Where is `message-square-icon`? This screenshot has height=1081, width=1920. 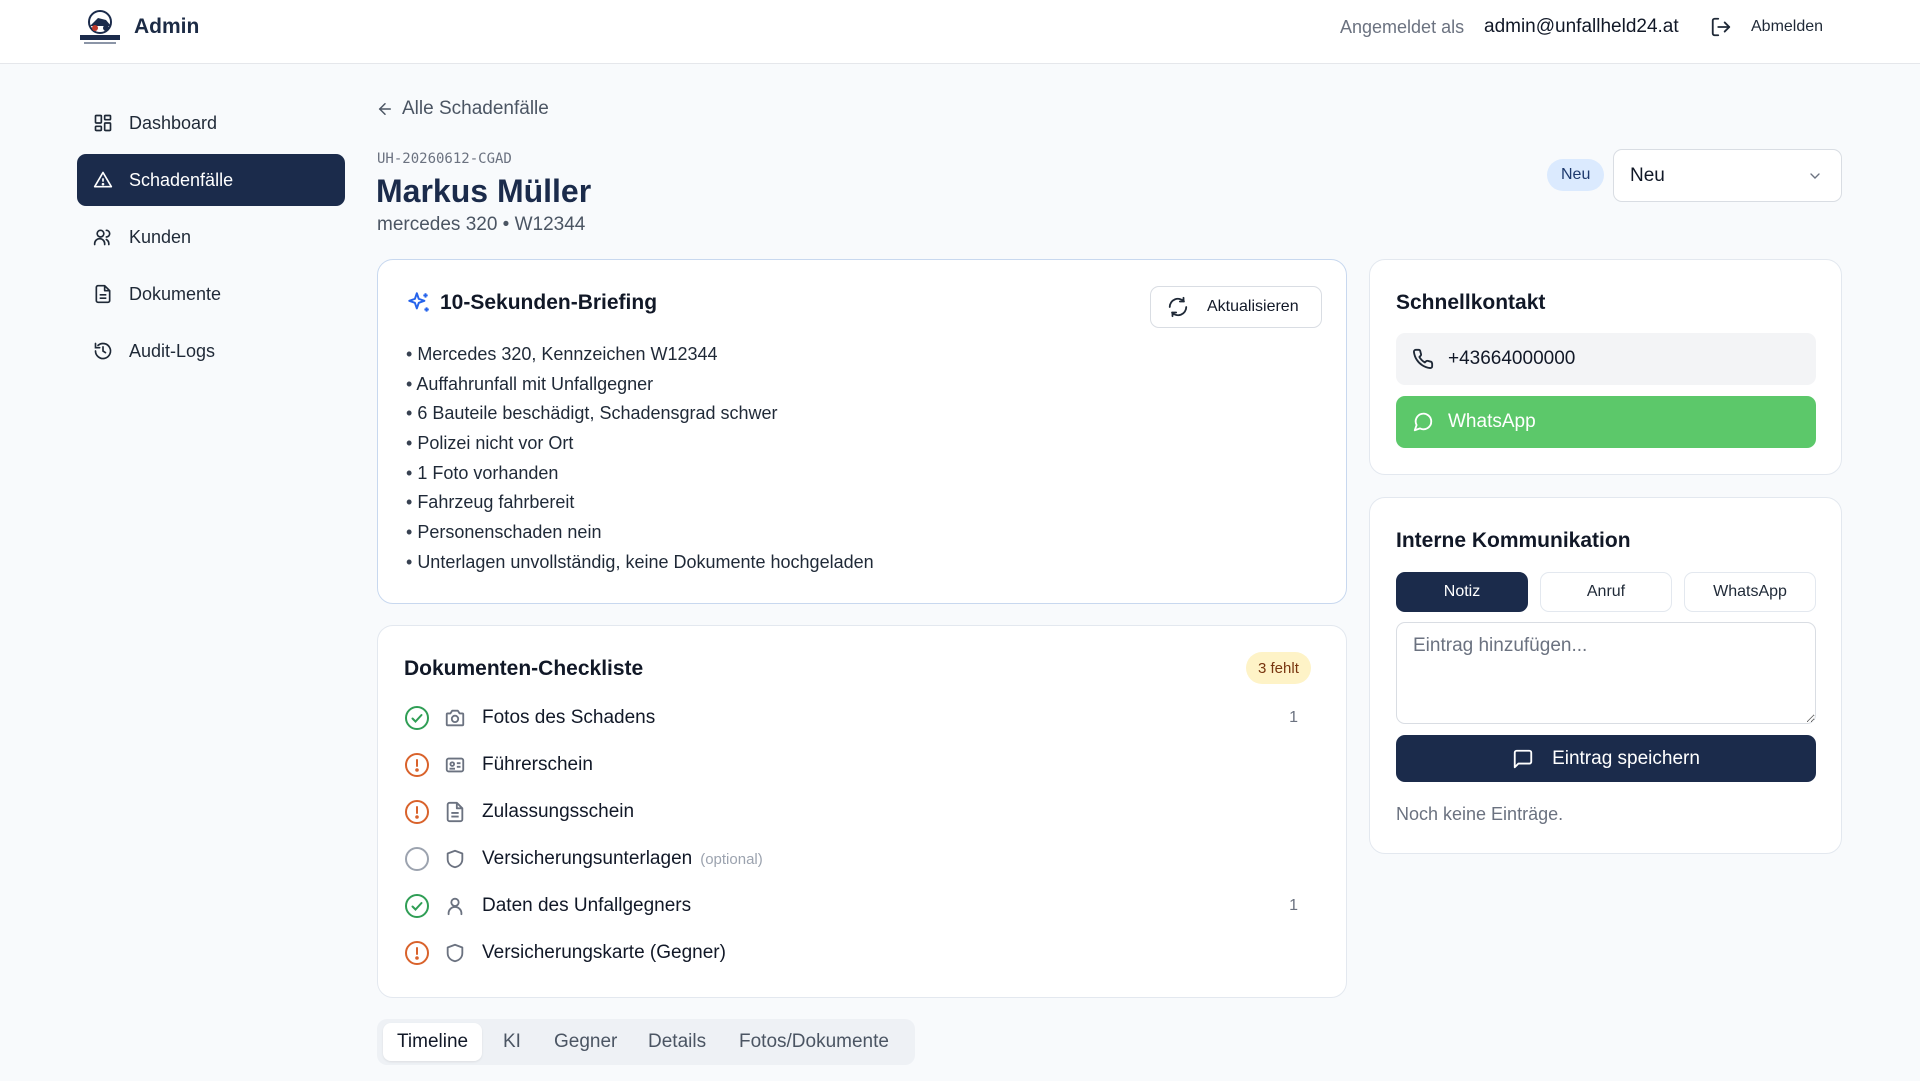
message-square-icon is located at coordinates (1523, 758).